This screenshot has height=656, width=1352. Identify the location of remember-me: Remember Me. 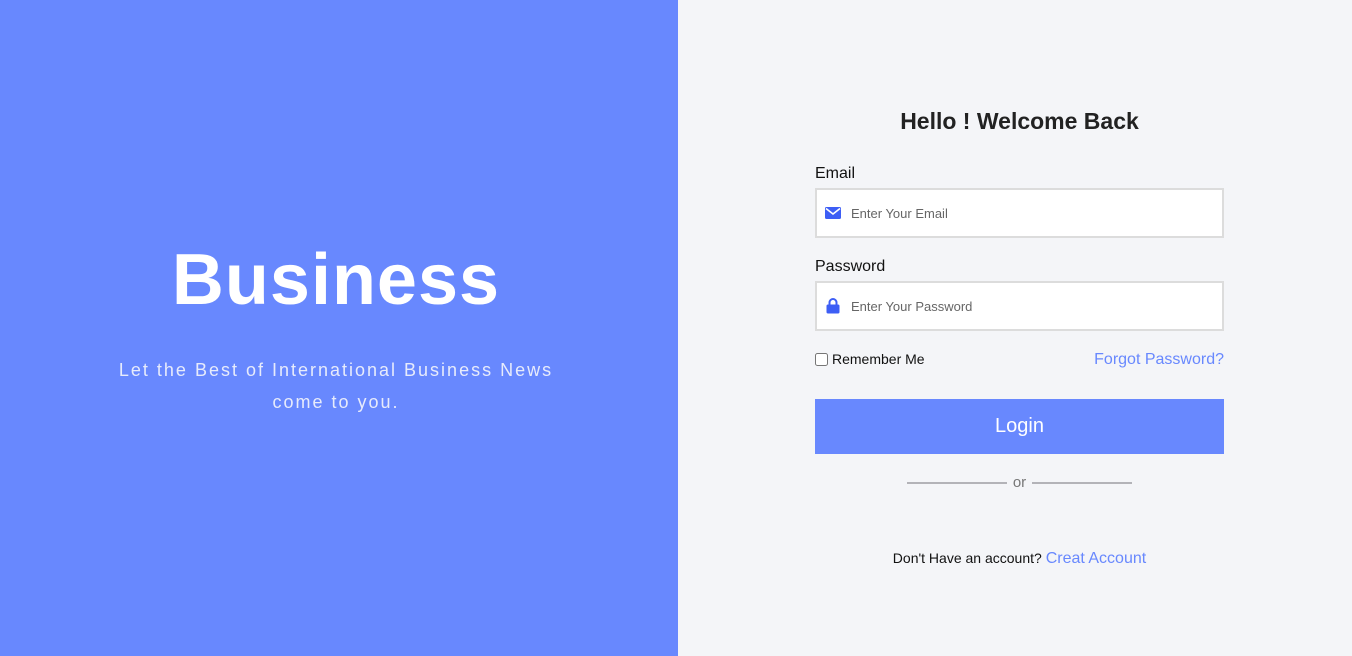
(870, 359).